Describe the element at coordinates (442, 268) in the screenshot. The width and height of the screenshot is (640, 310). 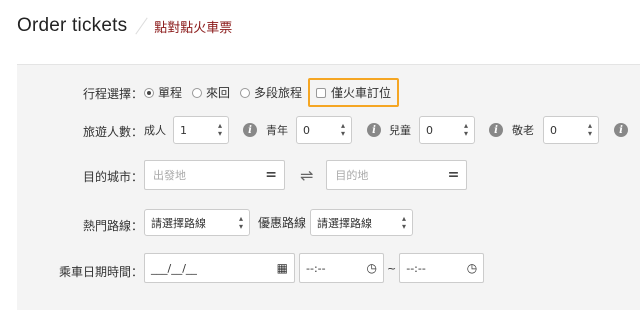
I see `time-to-input: --:-- ◷` at that location.